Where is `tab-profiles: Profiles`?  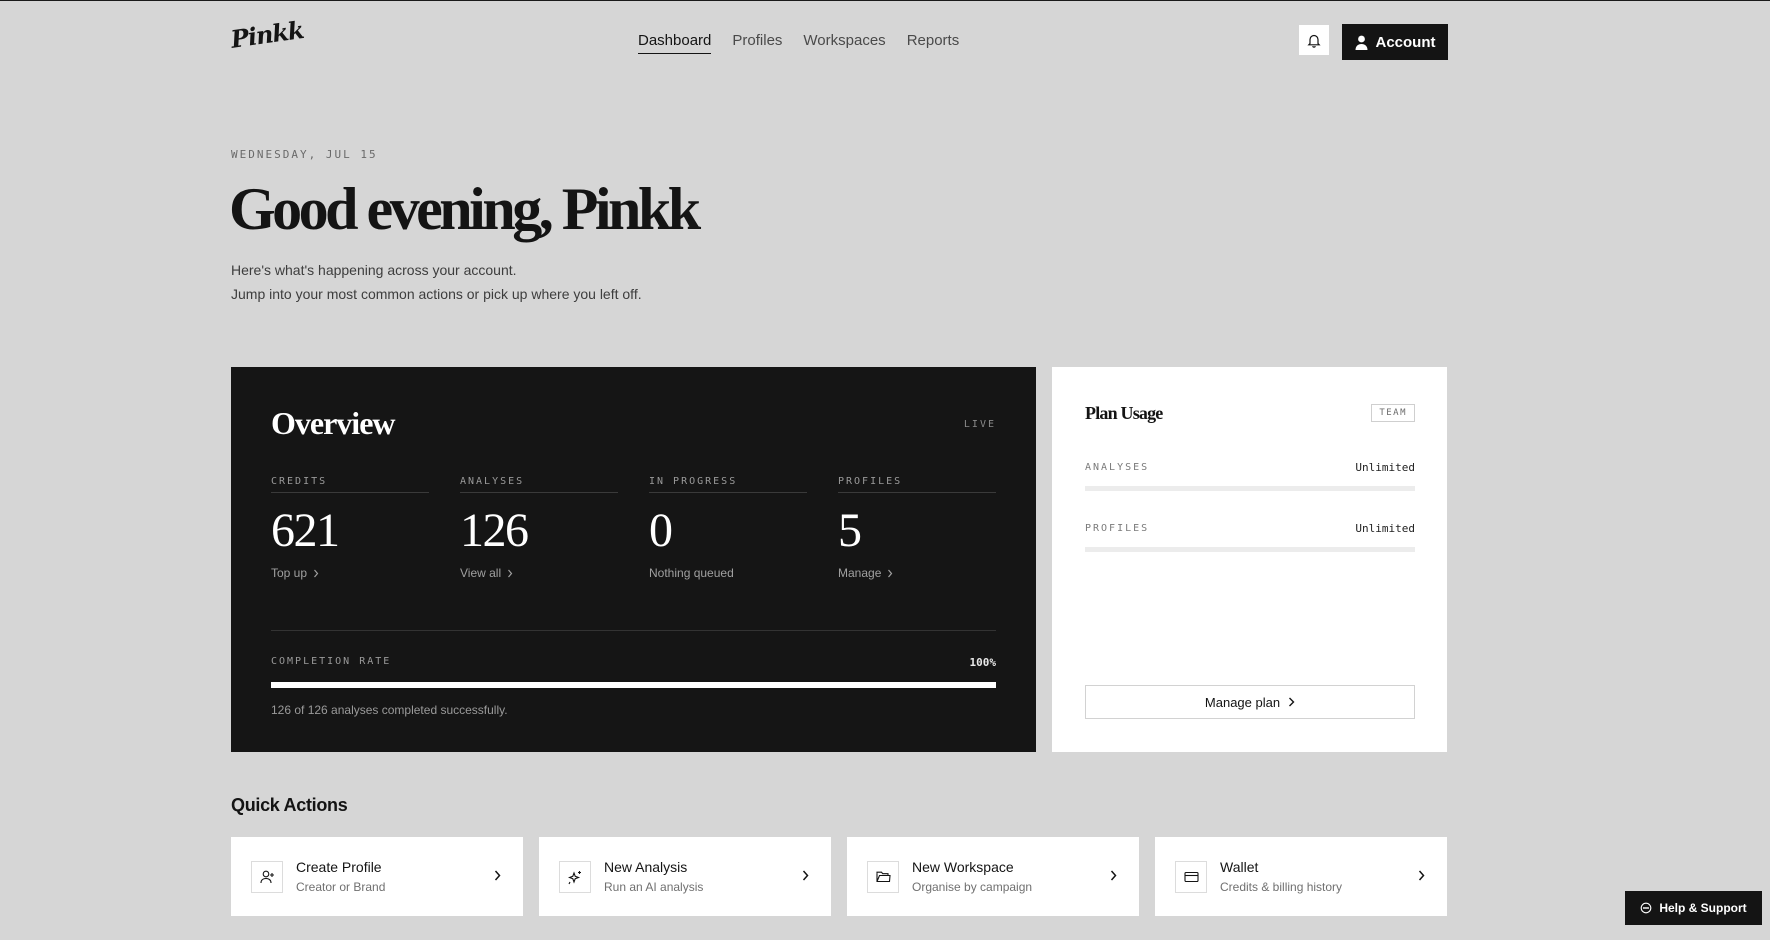 tab-profiles: Profiles is located at coordinates (757, 43).